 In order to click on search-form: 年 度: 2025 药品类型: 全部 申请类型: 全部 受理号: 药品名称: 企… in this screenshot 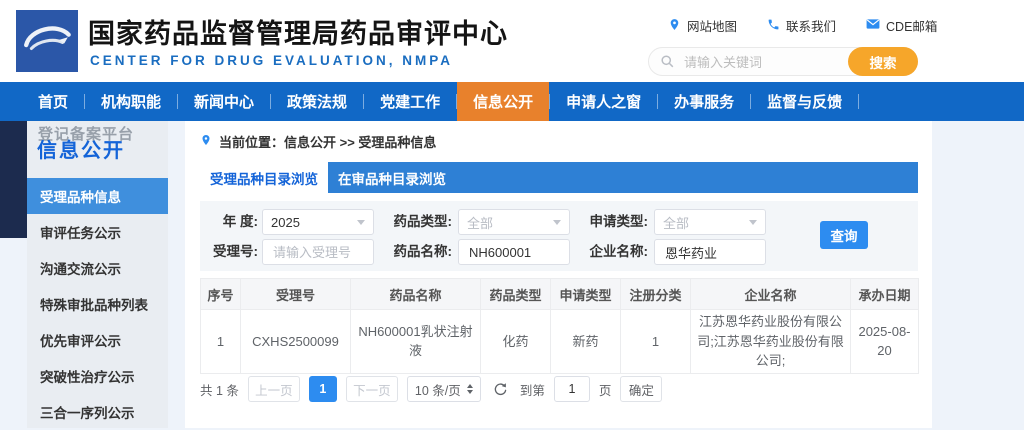, I will do `click(559, 236)`.